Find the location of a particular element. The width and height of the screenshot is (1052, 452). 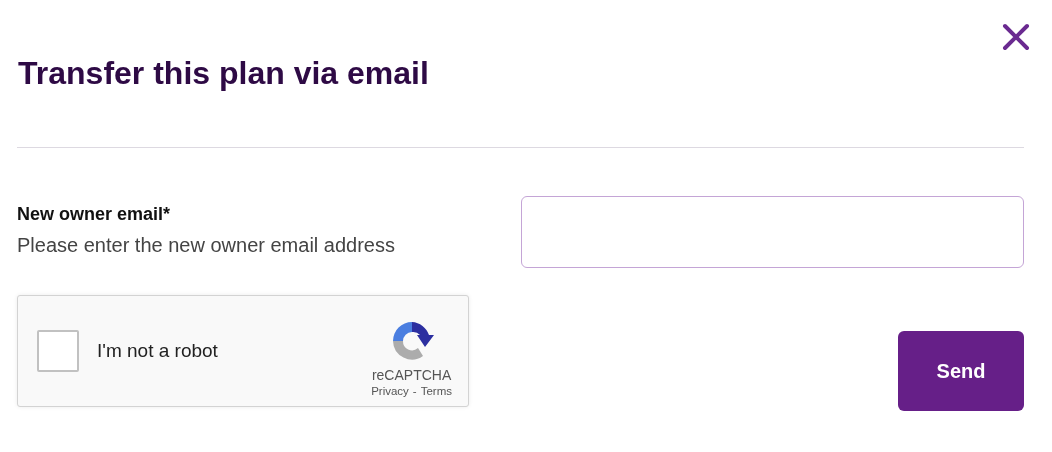

terms-link: Terms is located at coordinates (436, 391).